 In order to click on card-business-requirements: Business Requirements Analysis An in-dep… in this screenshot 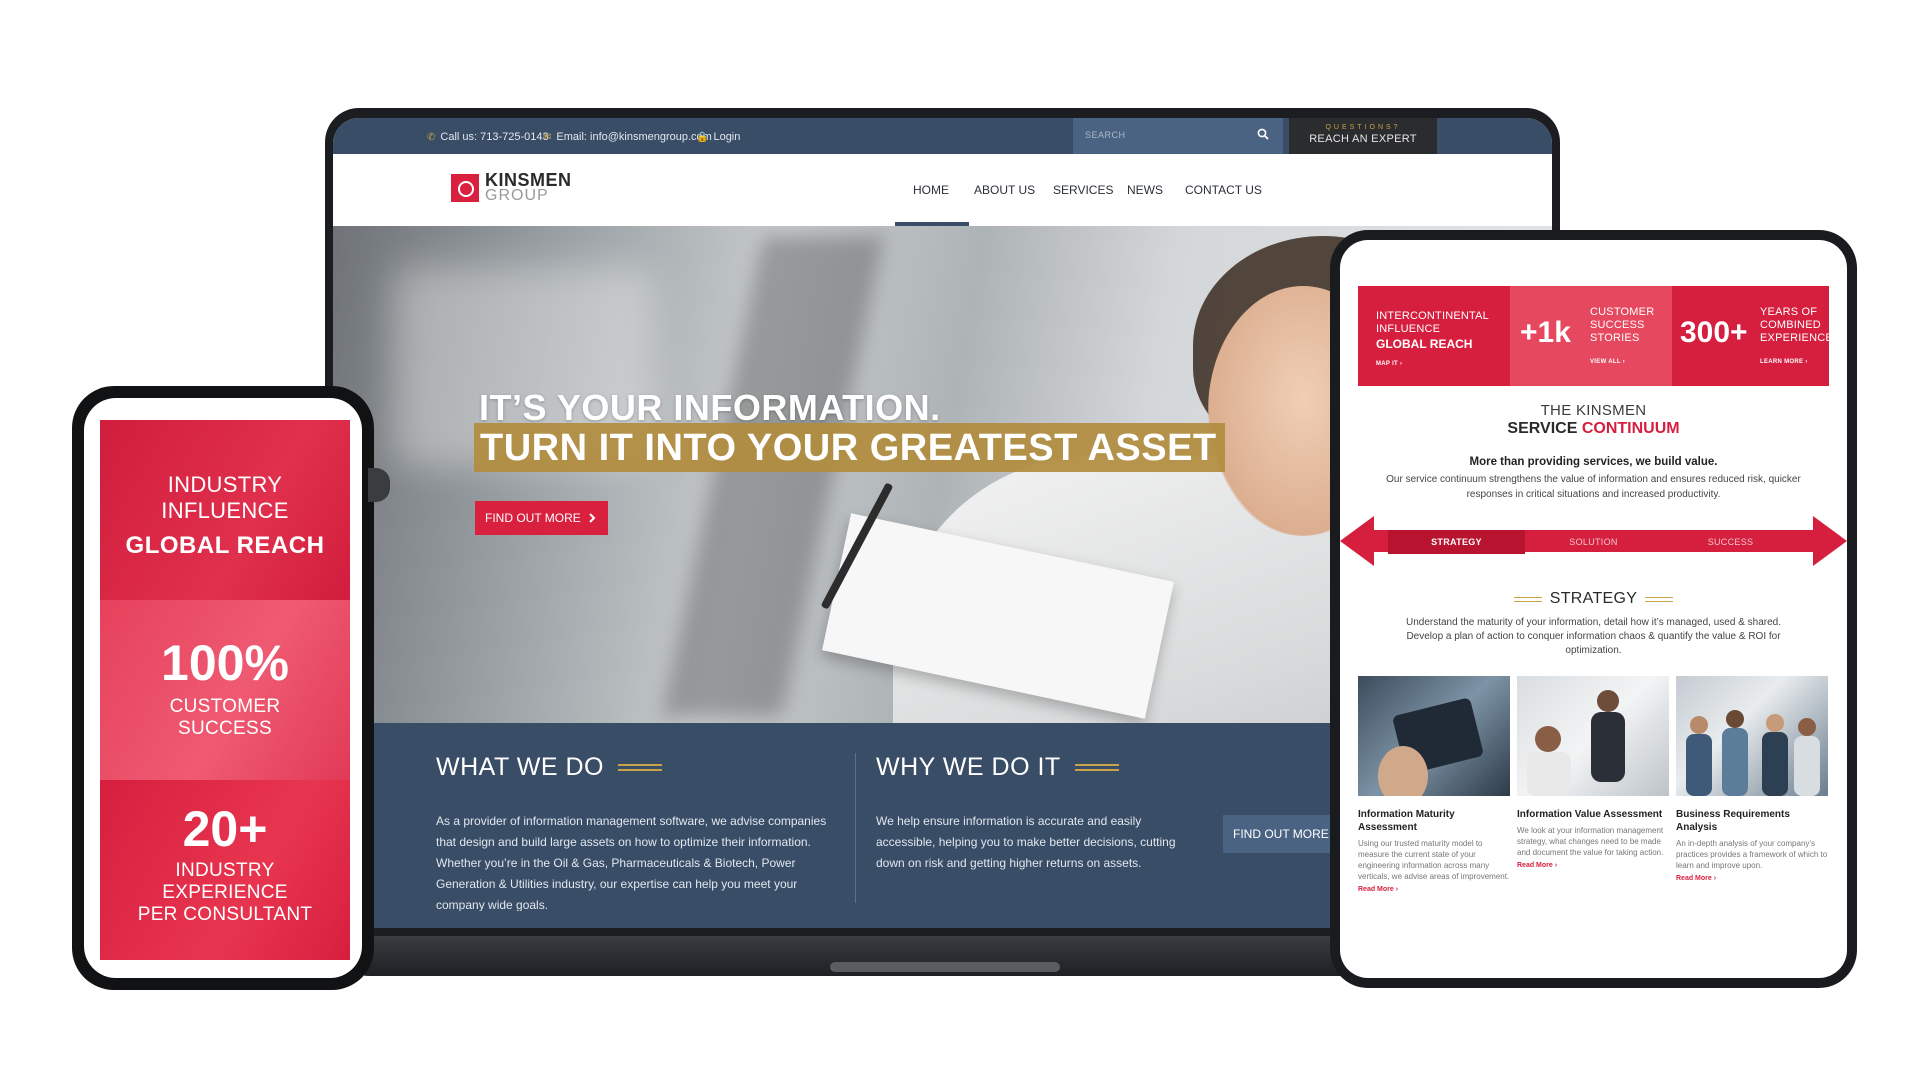, I will do `click(1752, 779)`.